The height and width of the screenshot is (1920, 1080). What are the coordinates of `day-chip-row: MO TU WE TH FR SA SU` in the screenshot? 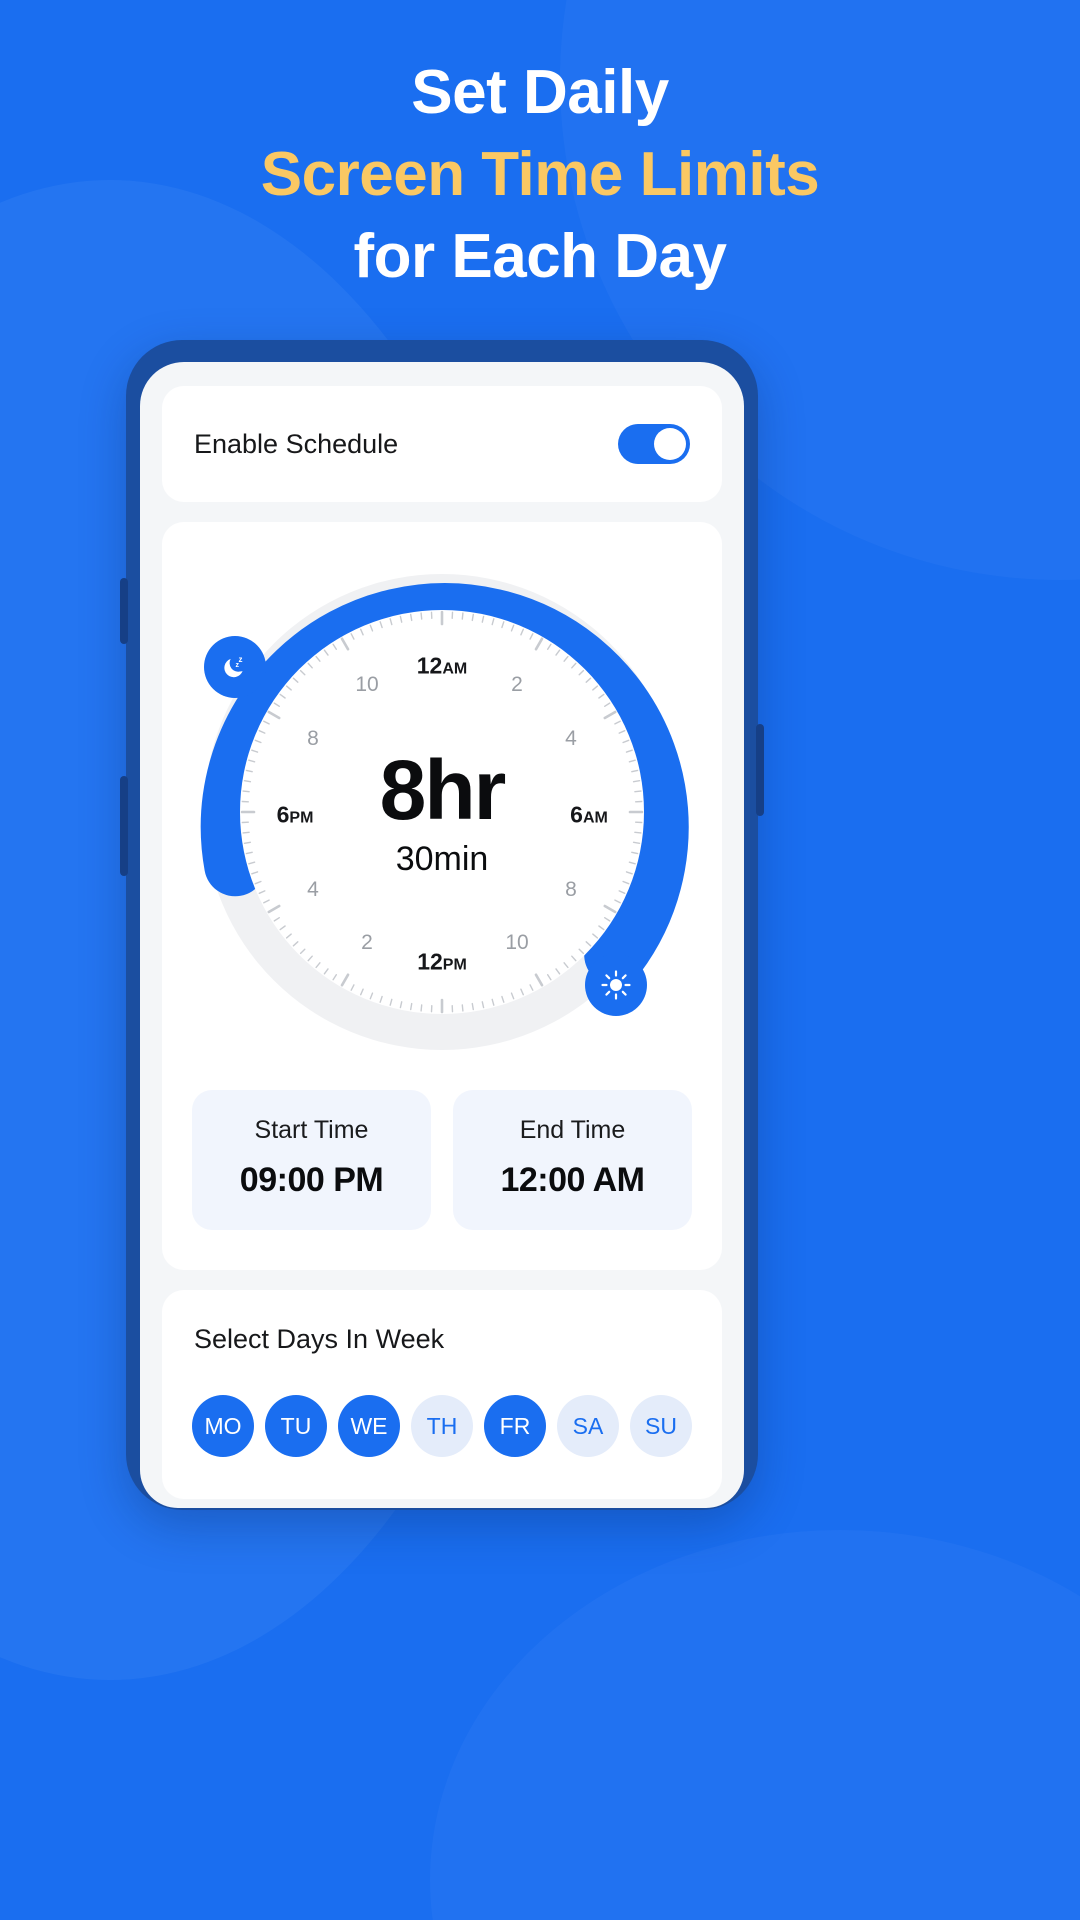 It's located at (442, 1426).